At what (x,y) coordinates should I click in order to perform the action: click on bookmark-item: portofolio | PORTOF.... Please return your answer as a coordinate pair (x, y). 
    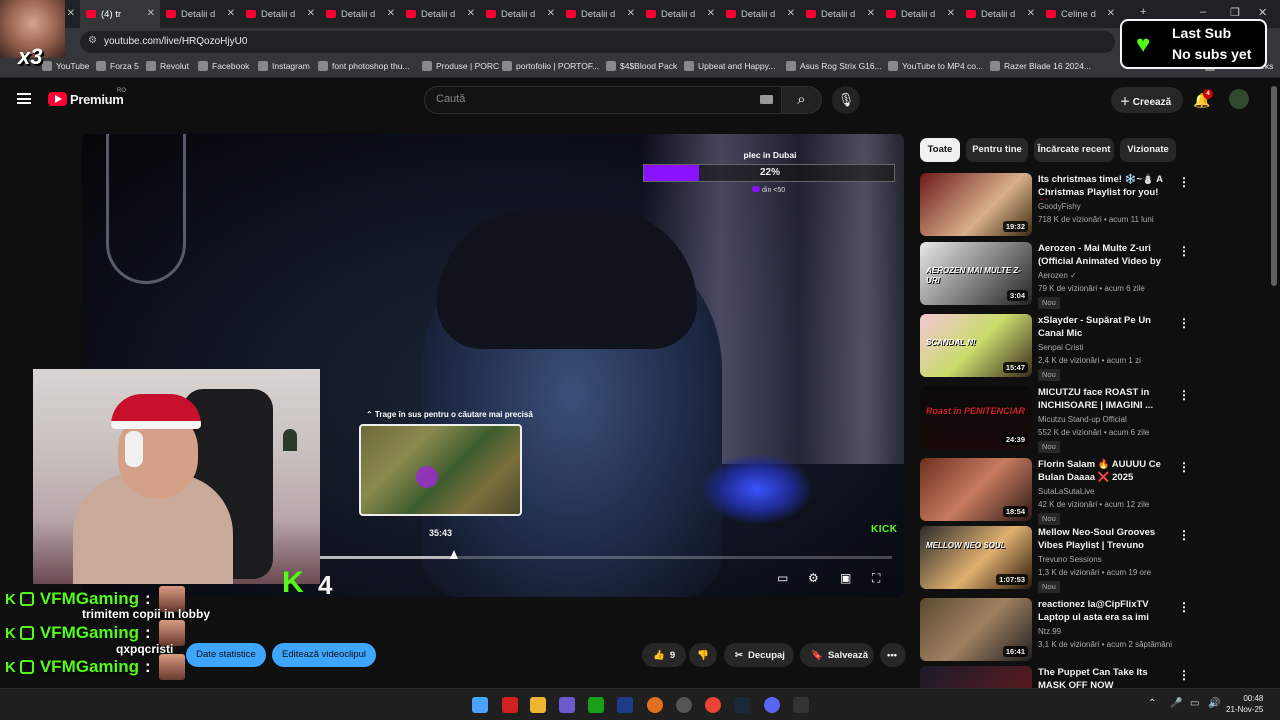
    Looking at the image, I should click on (550, 66).